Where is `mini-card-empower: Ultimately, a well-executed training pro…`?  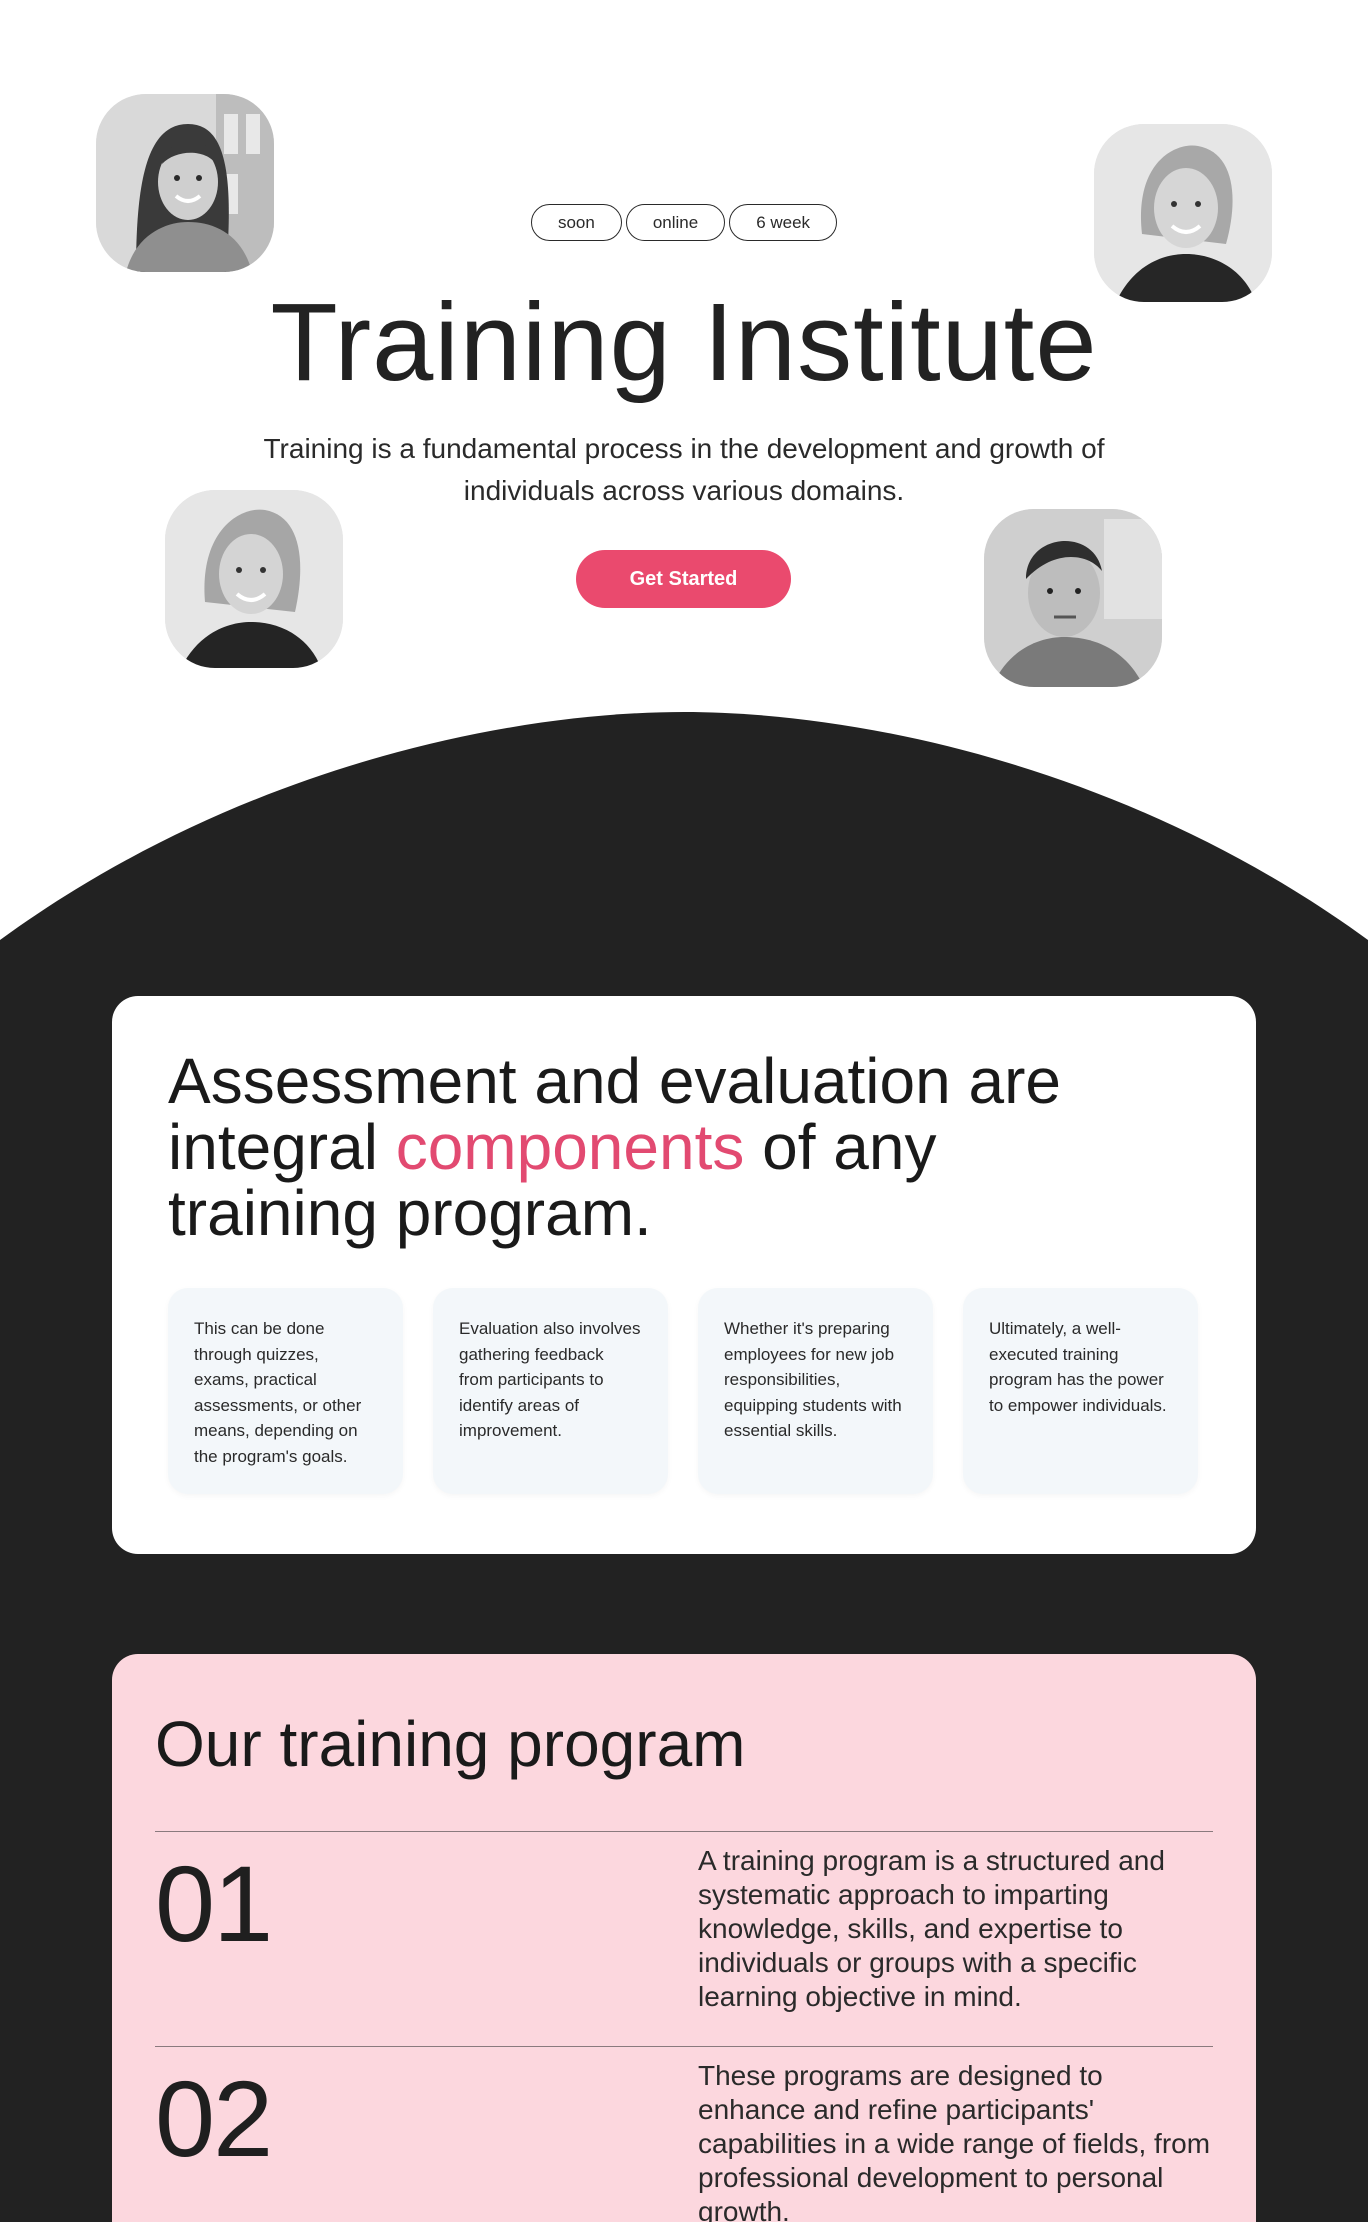
mini-card-empower: Ultimately, a well-executed training pro… is located at coordinates (1080, 1391).